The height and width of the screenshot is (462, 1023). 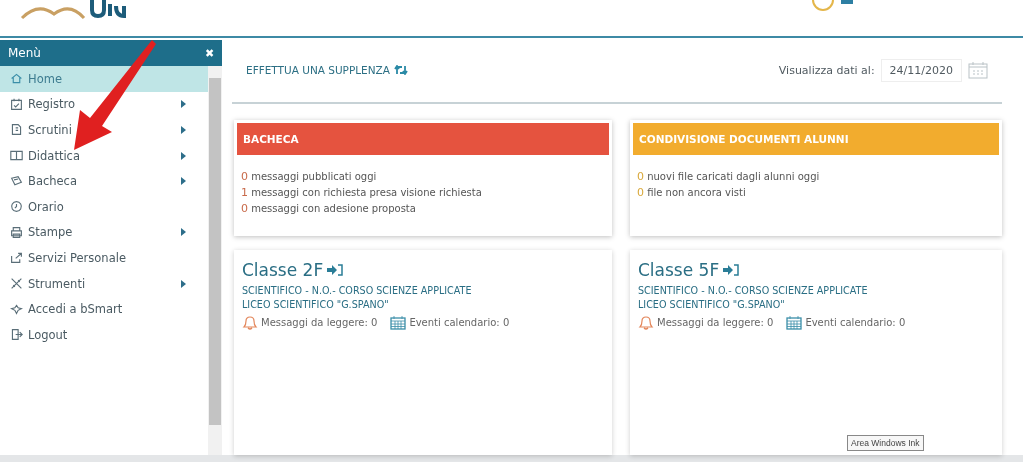 What do you see at coordinates (692, 192) in the screenshot?
I see `panel-line: 0 file non ancora visti` at bounding box center [692, 192].